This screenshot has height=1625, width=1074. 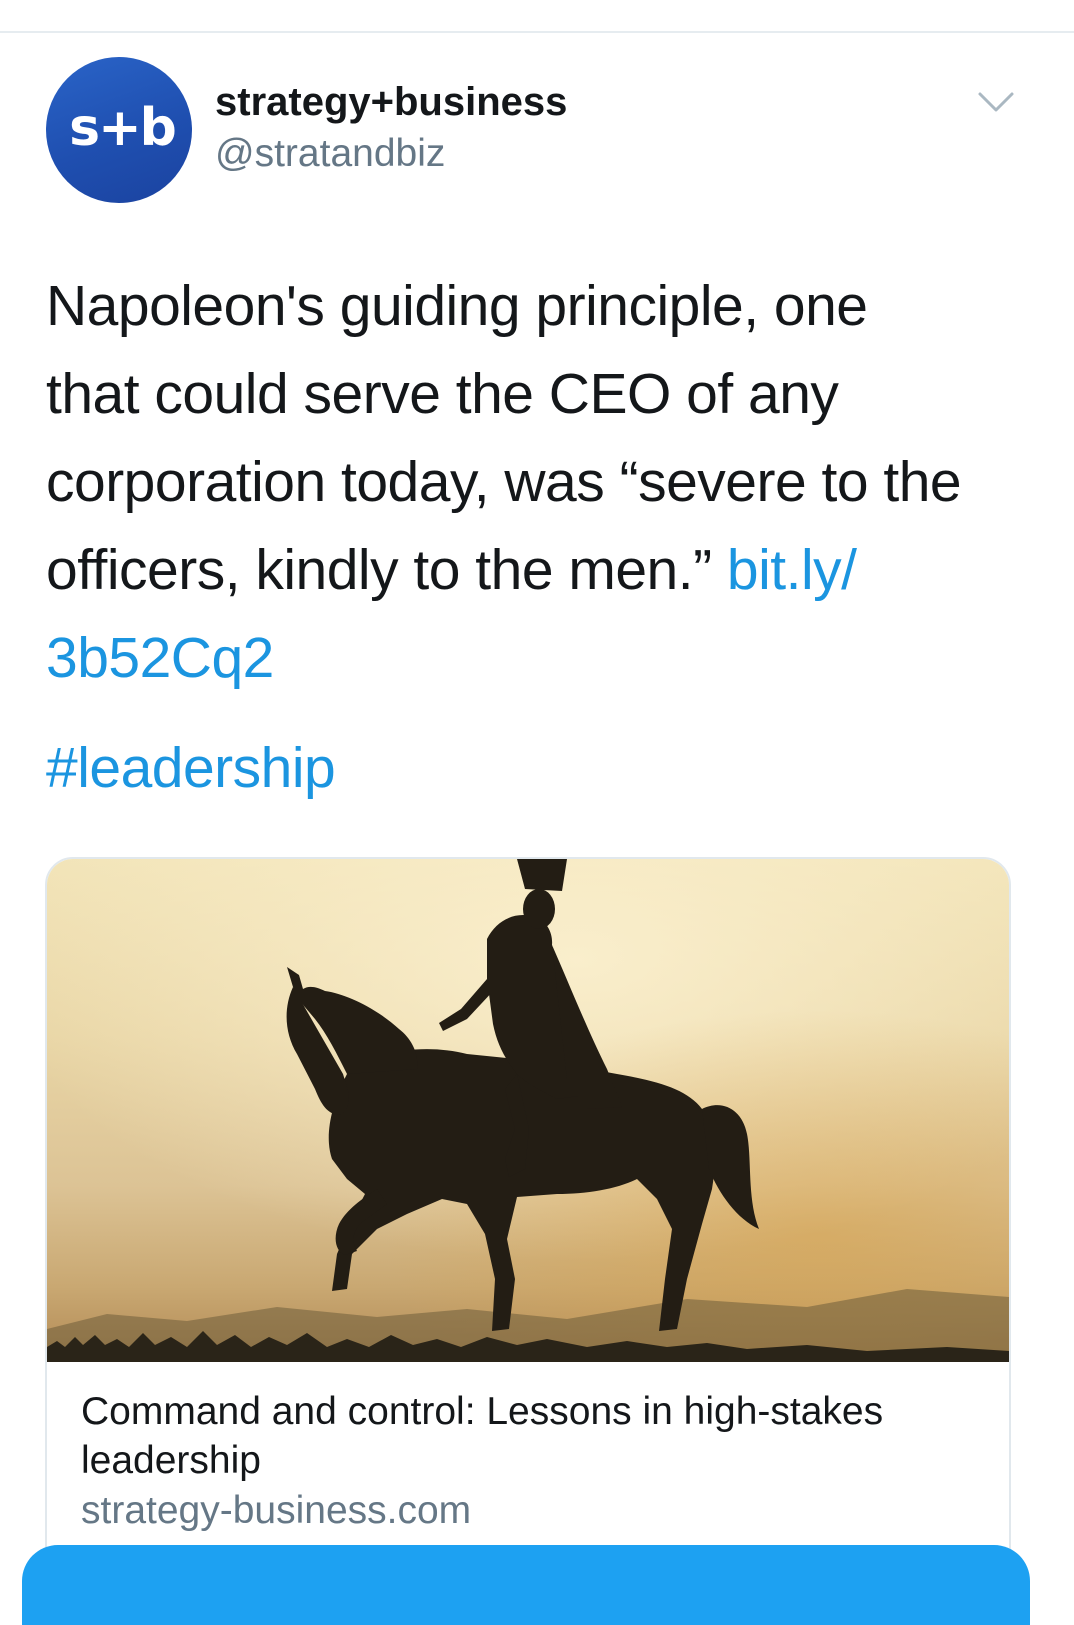 What do you see at coordinates (391, 102) in the screenshot?
I see `author-display-name: strategy+business` at bounding box center [391, 102].